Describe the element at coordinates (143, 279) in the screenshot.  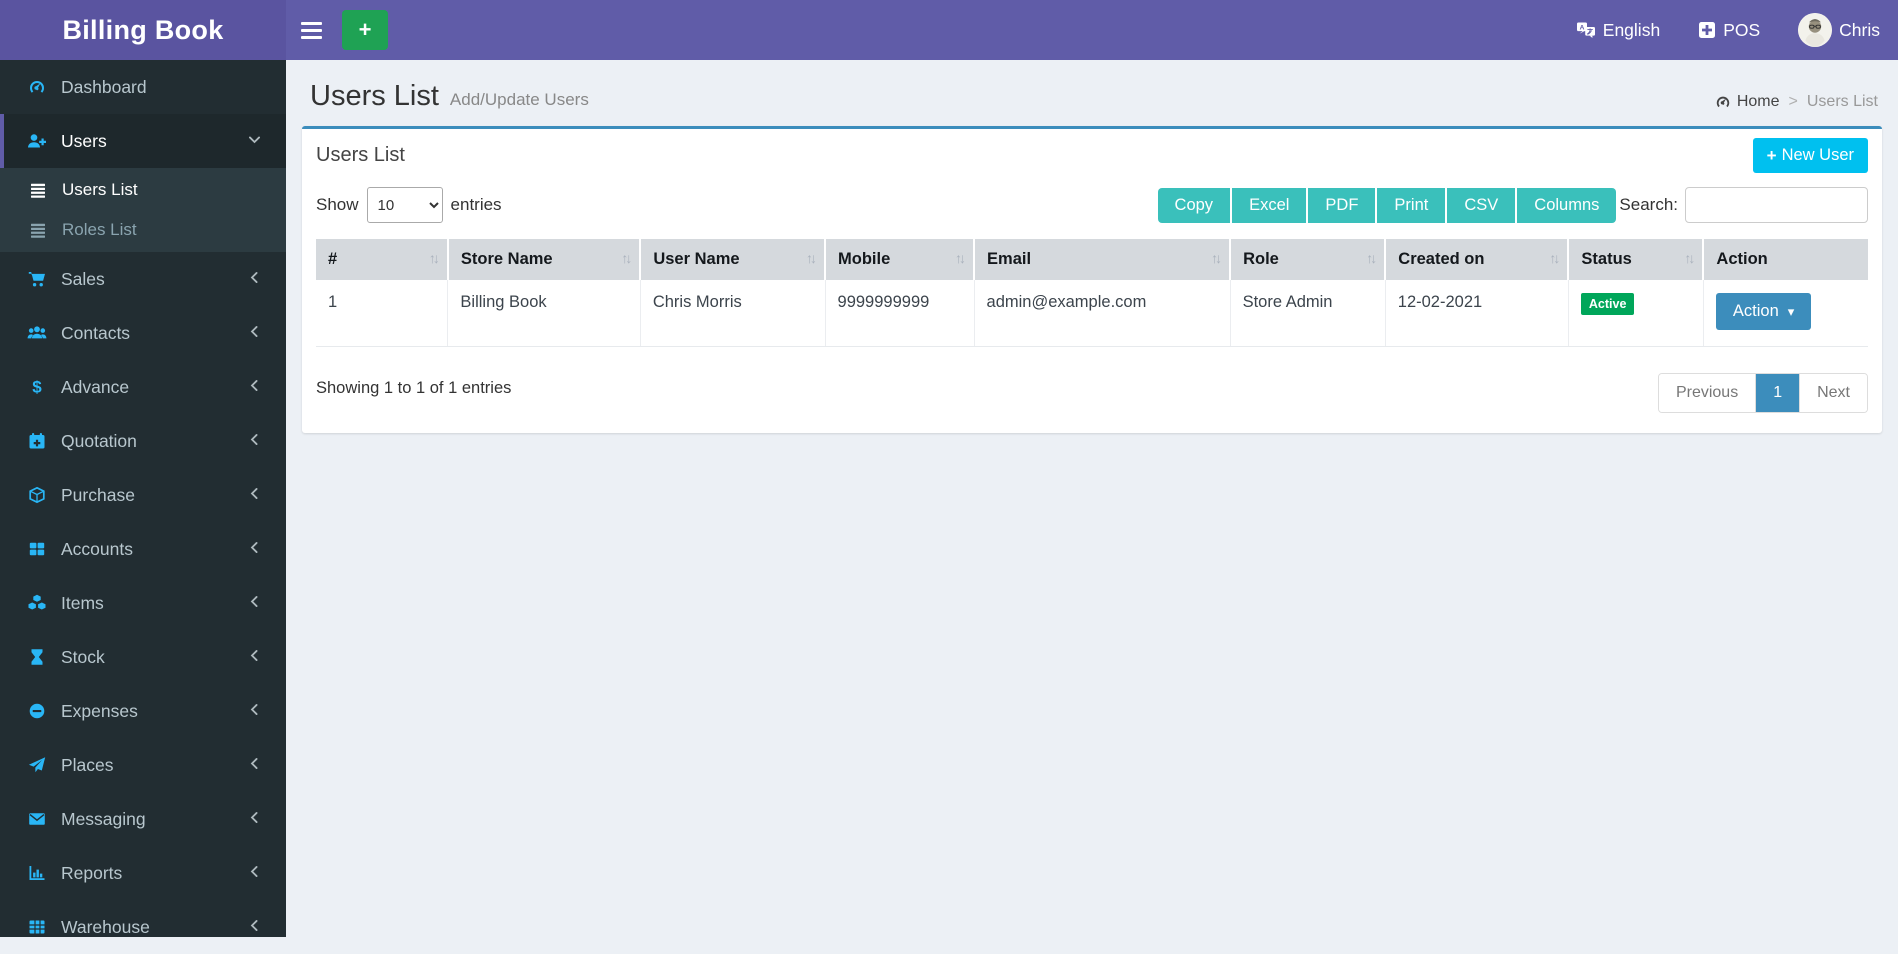
I see `sidebar-item-sales: Sales` at that location.